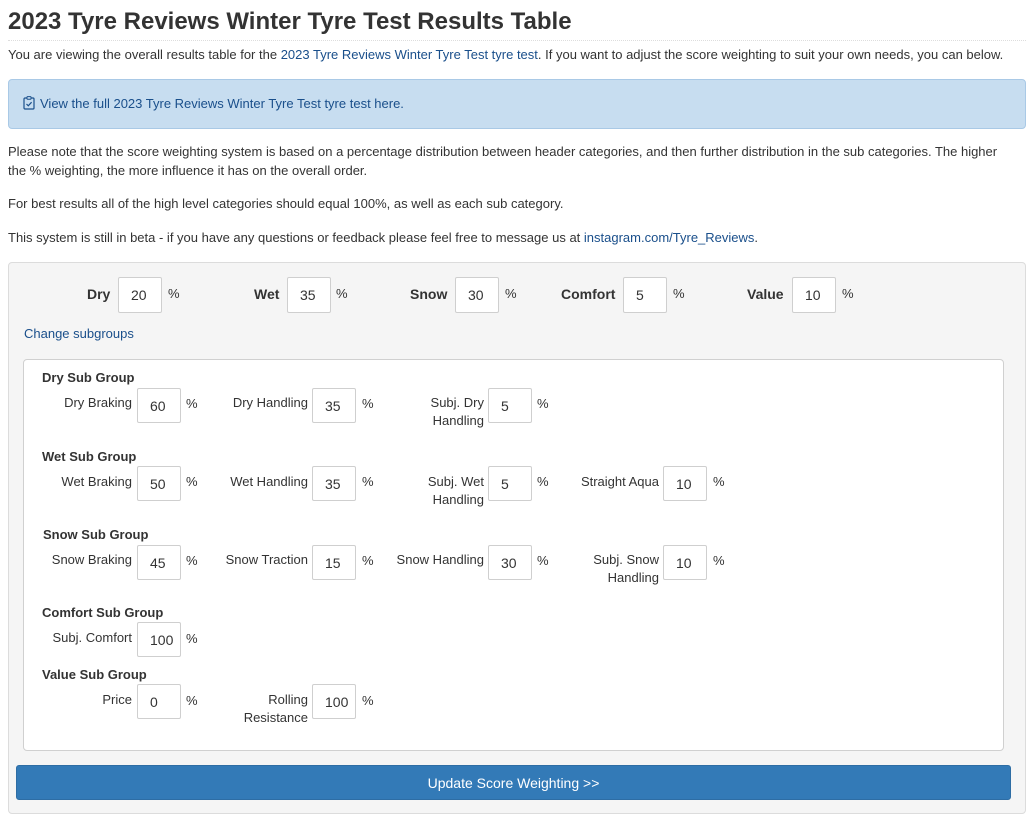  What do you see at coordinates (429, 294) in the screenshot?
I see `snow-label: Snow` at bounding box center [429, 294].